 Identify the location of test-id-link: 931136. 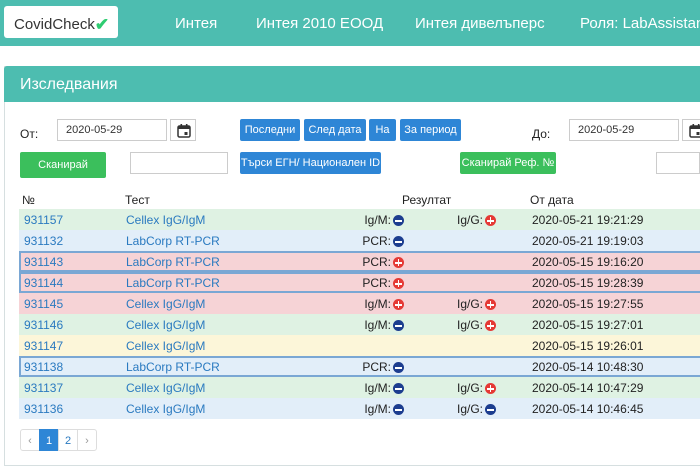
(43, 409).